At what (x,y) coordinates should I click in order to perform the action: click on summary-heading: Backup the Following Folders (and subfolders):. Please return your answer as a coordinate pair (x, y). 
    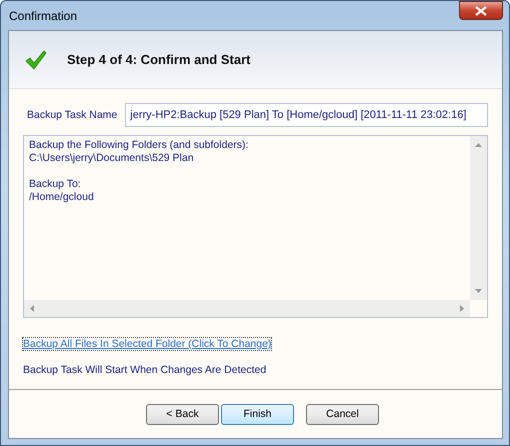
    Looking at the image, I should click on (138, 145).